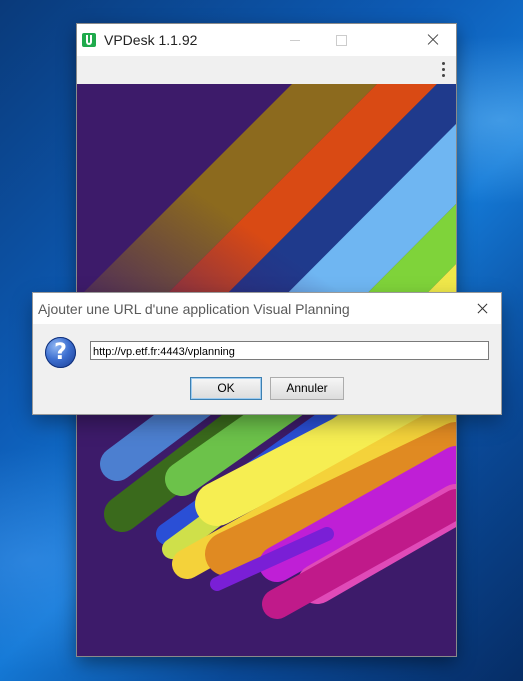  What do you see at coordinates (151, 40) in the screenshot?
I see `window-title: VPDesk 1.1.92` at bounding box center [151, 40].